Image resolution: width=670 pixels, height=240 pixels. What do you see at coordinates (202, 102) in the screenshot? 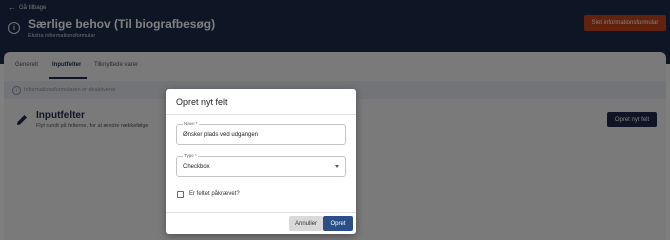
I see `dialog-title: Opret nyt felt` at bounding box center [202, 102].